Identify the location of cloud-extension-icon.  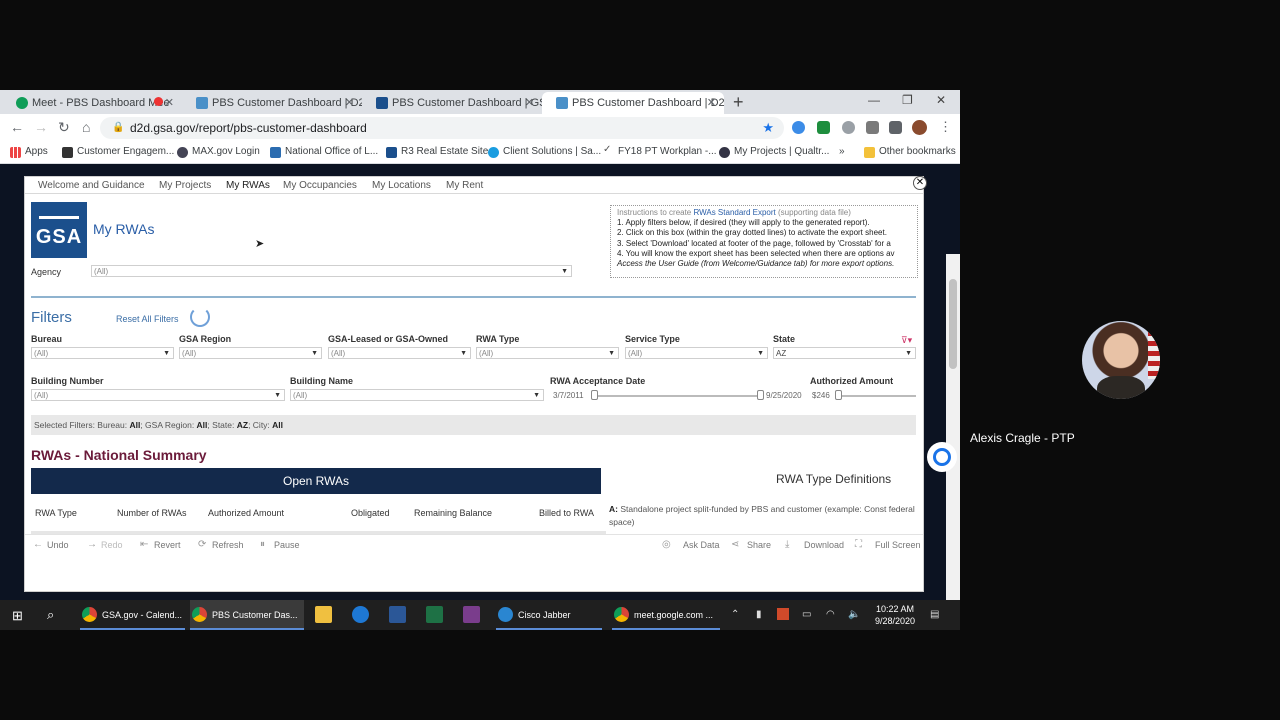
(848, 127).